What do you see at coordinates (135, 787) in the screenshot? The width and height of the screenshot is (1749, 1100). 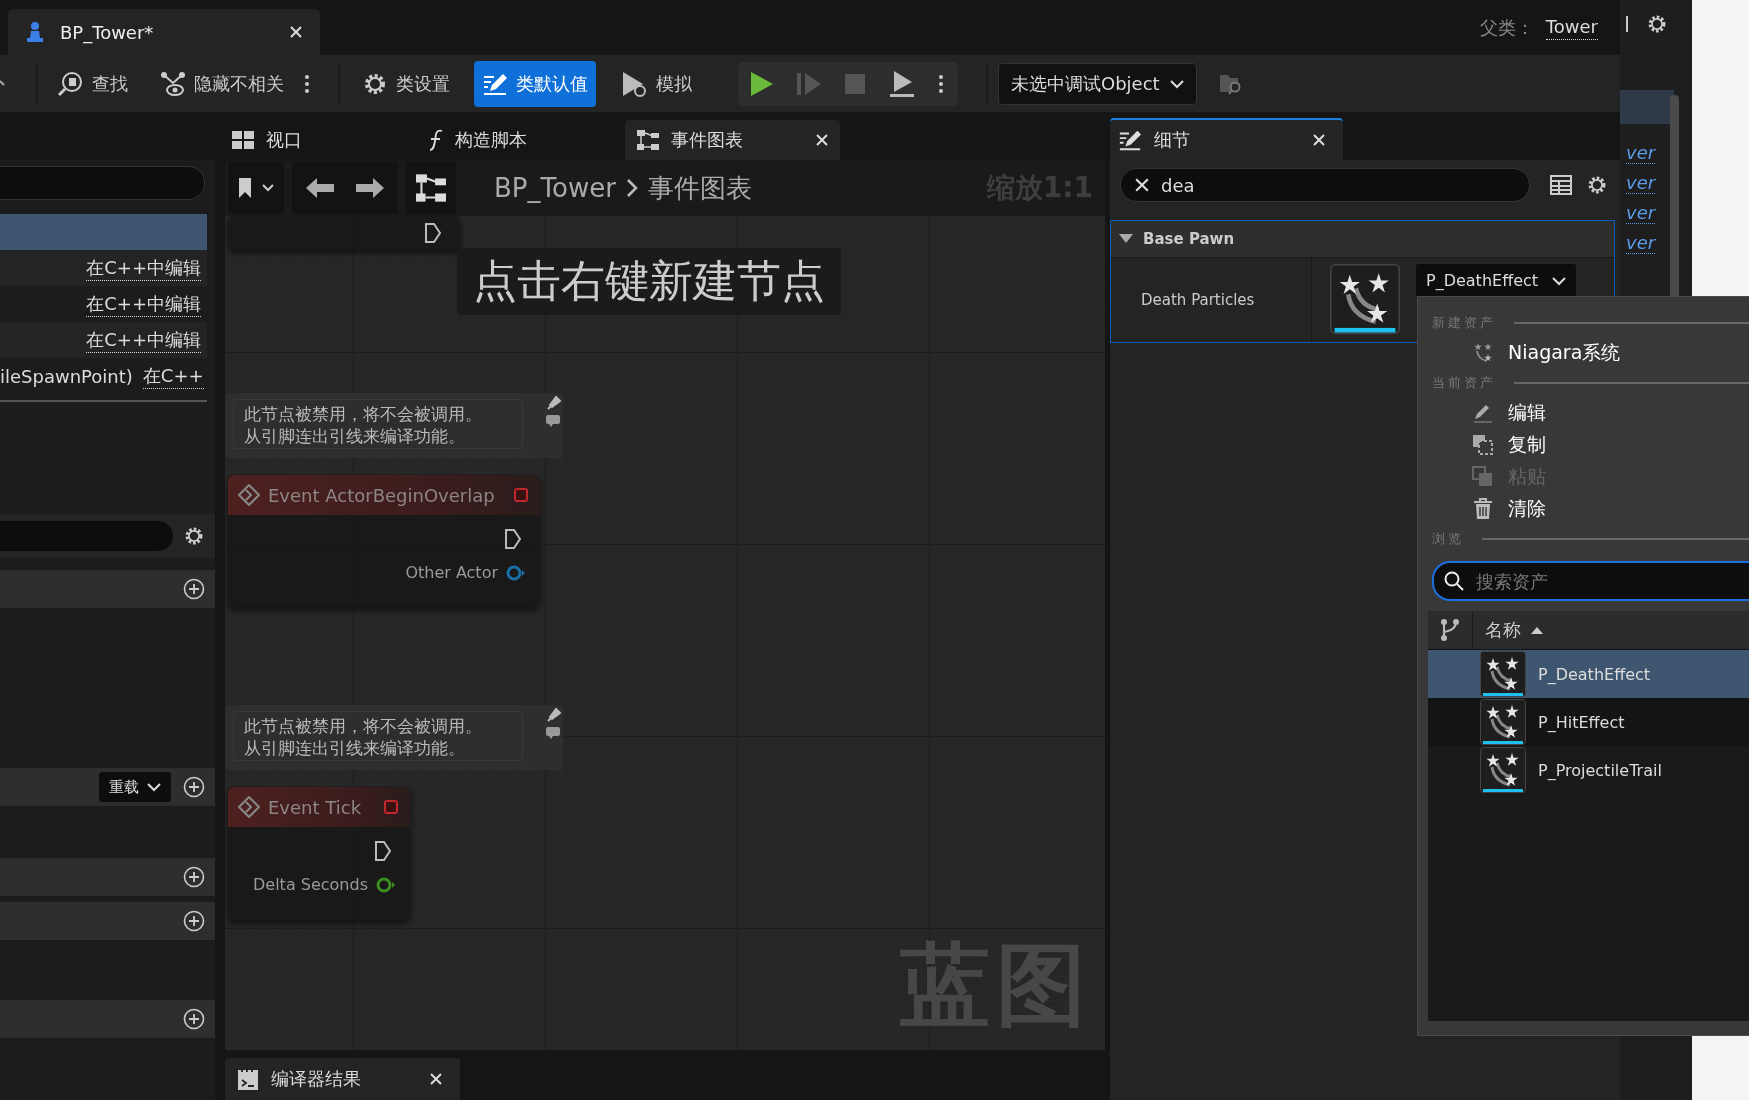 I see `override-dropdown: 重载` at bounding box center [135, 787].